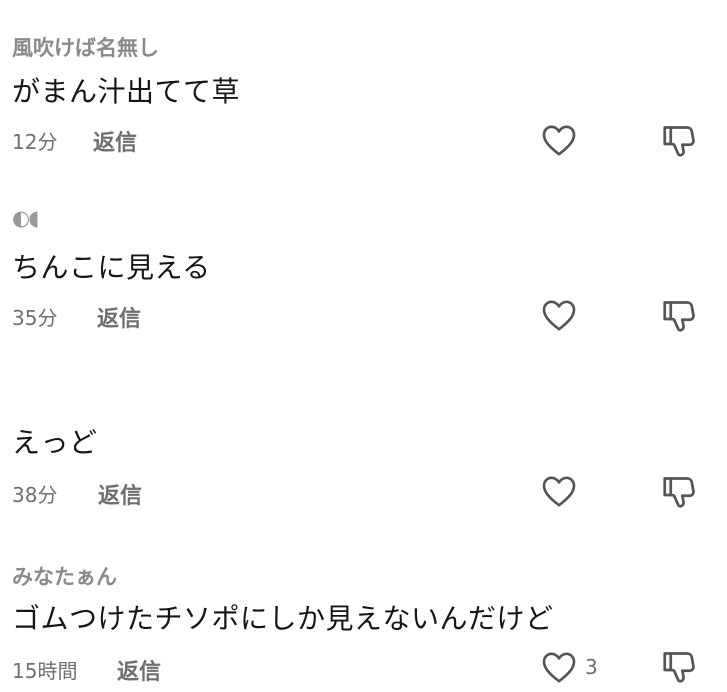  I want to click on comment-time: 35分, so click(35, 318).